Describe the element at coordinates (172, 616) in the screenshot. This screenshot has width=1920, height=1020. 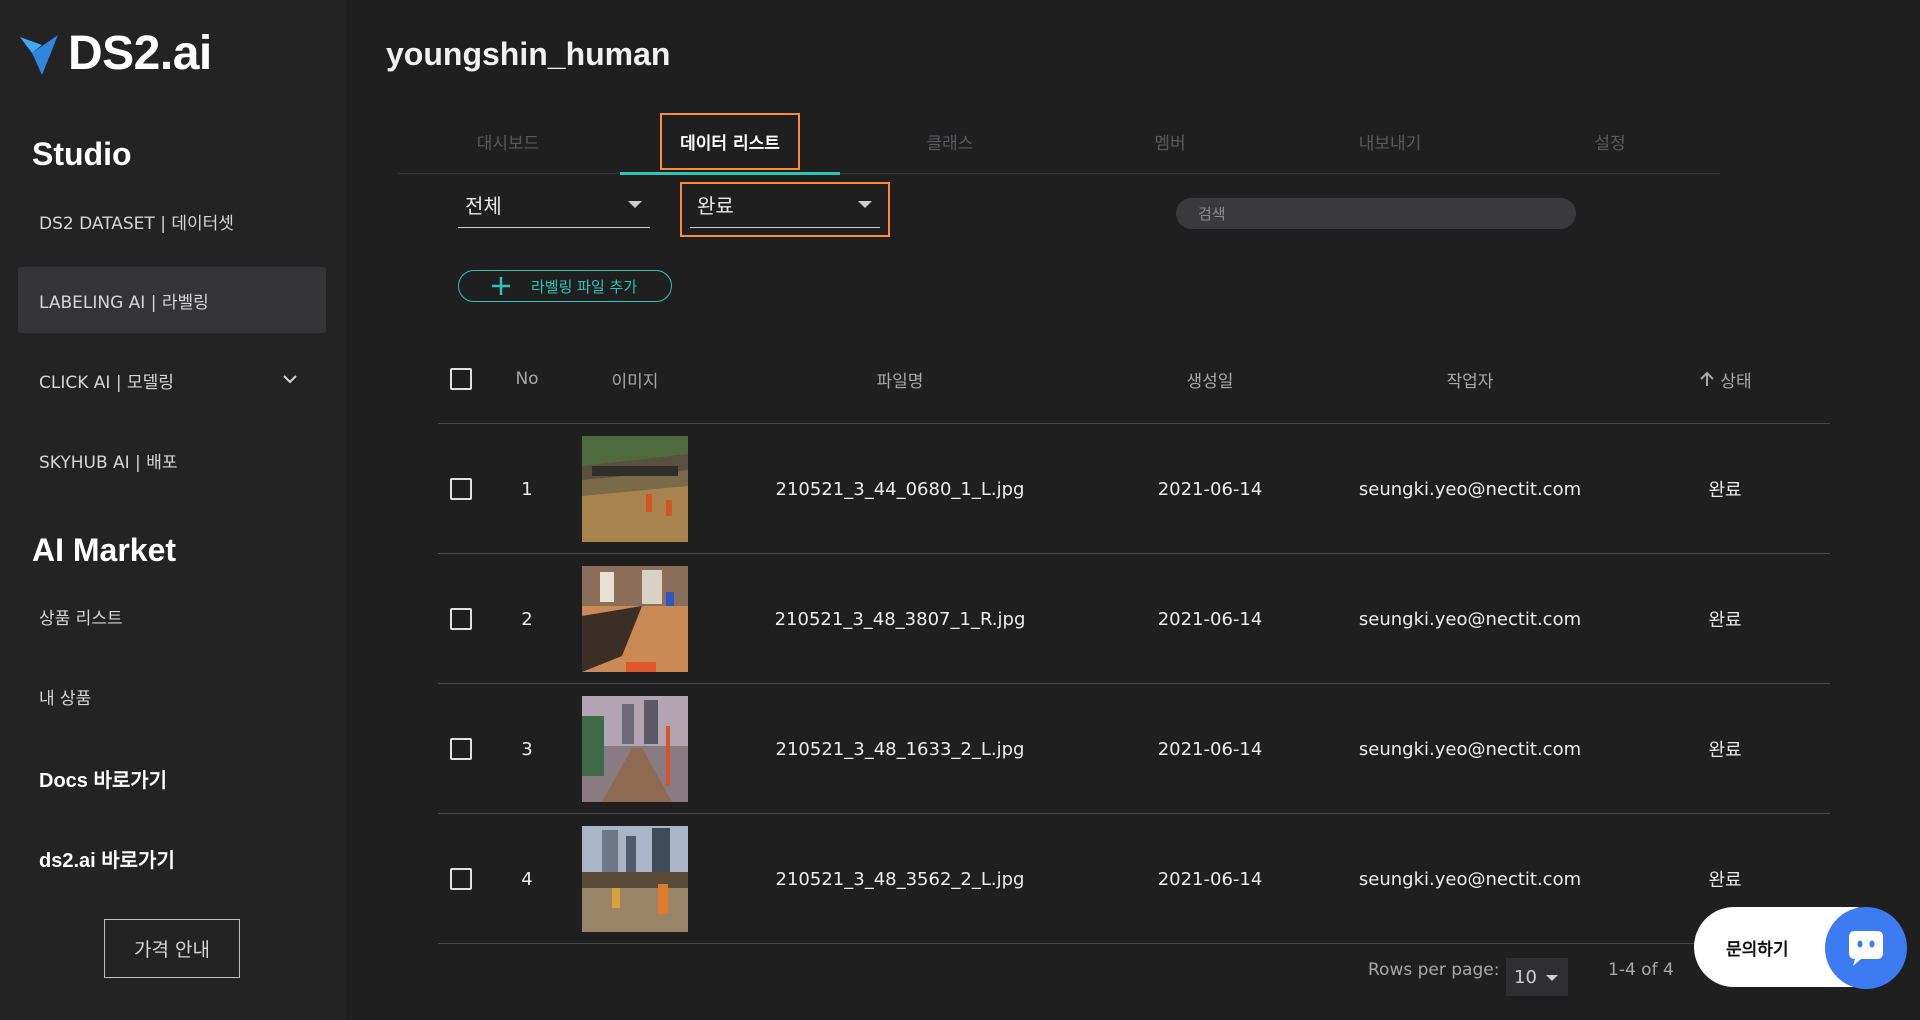
I see `sidebar-item-product-list: 상품 리스트` at that location.